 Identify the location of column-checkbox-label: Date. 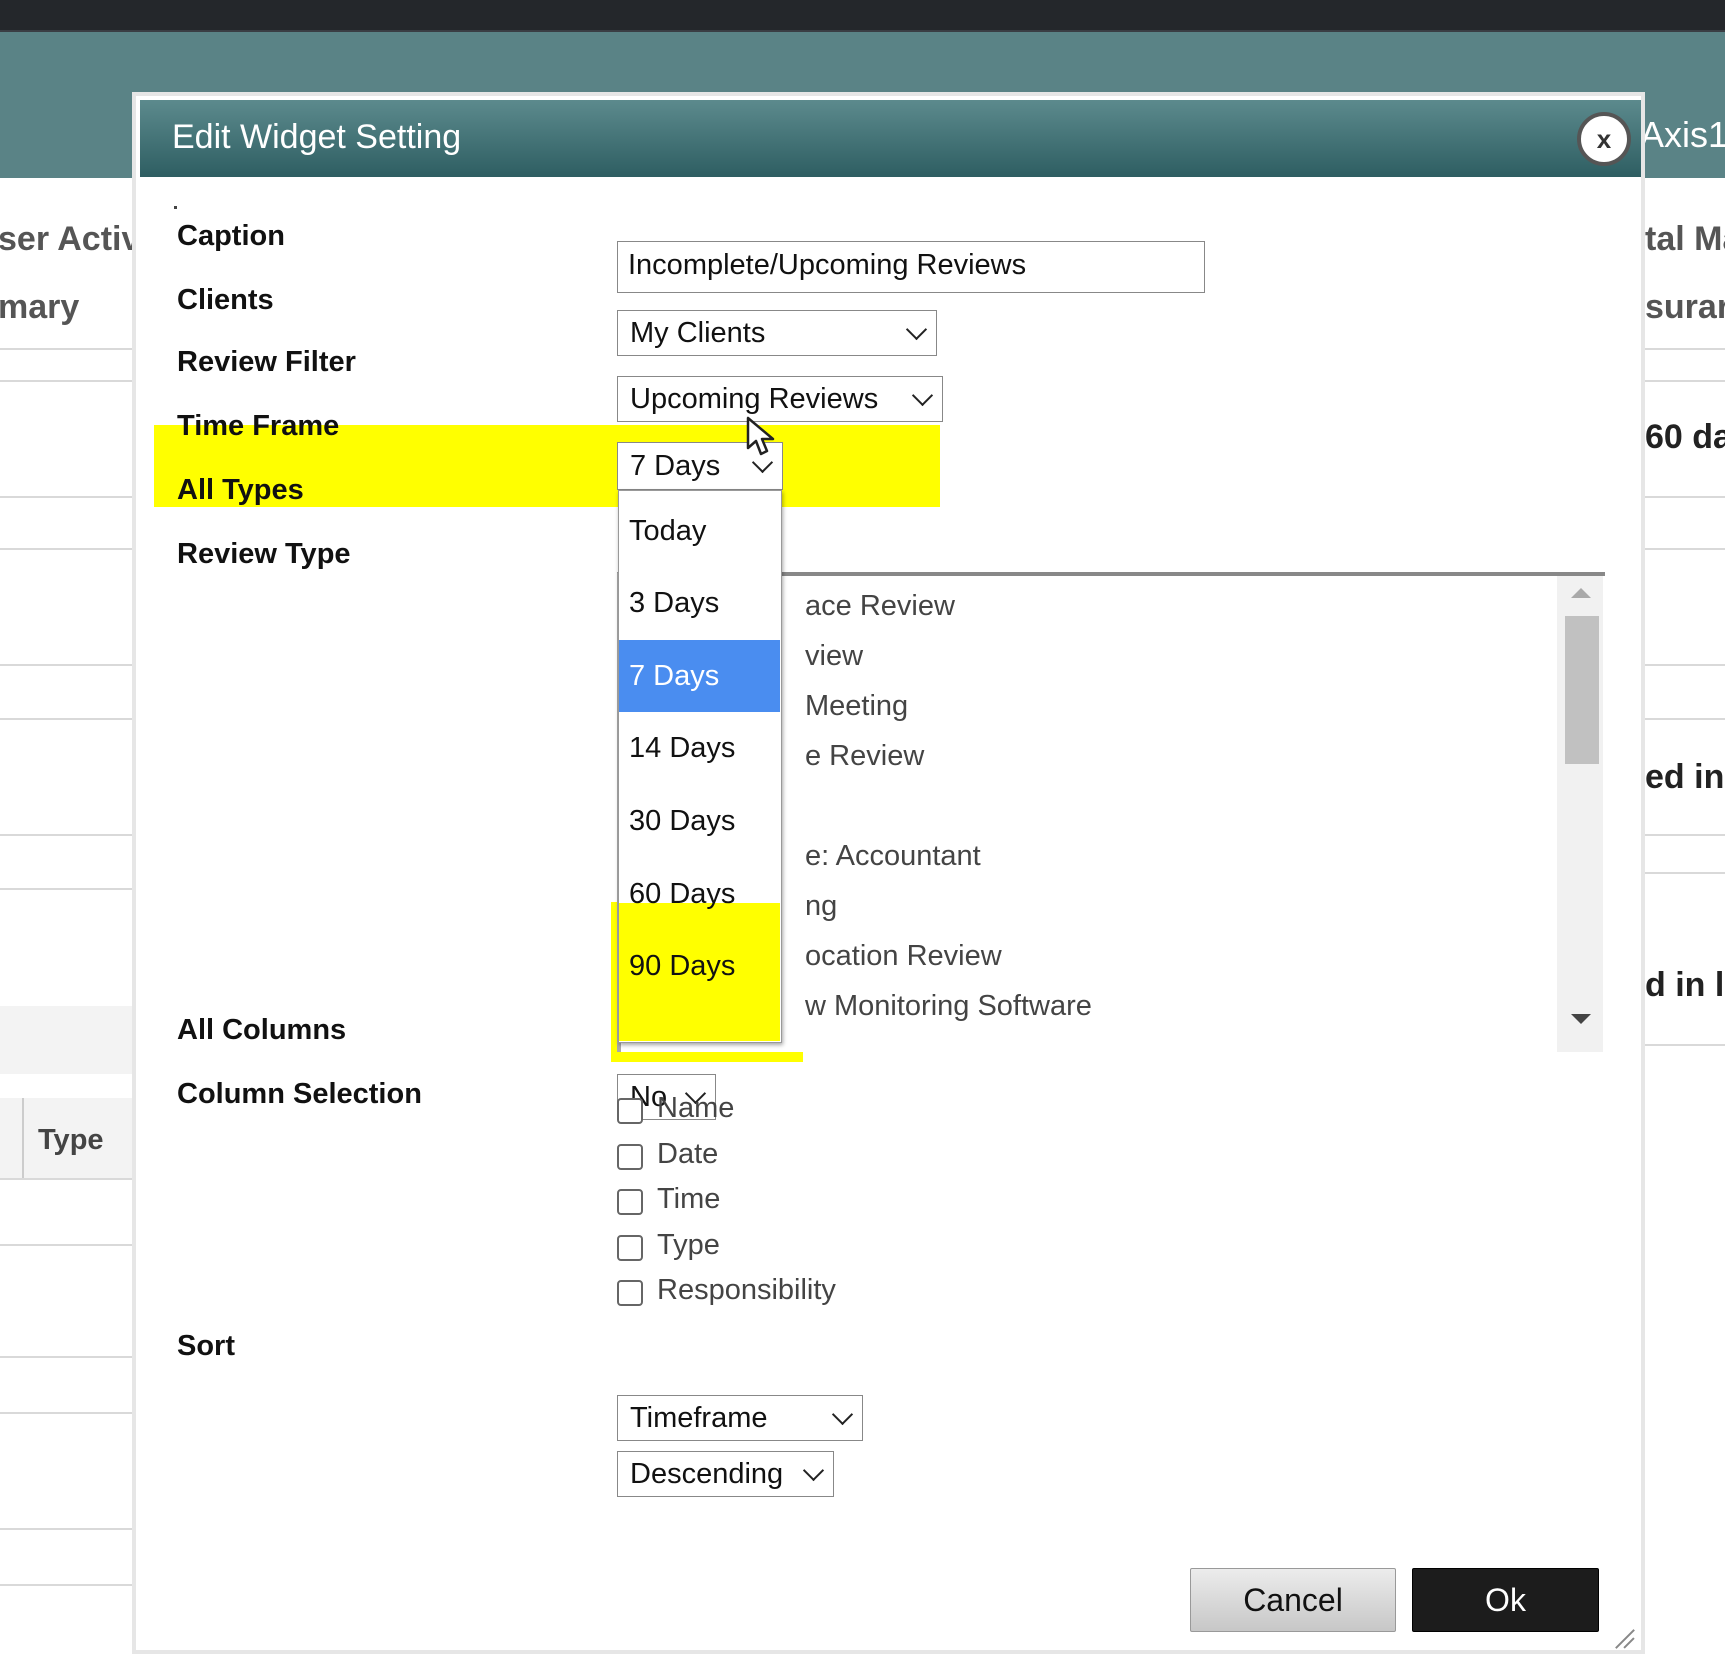
(688, 1153).